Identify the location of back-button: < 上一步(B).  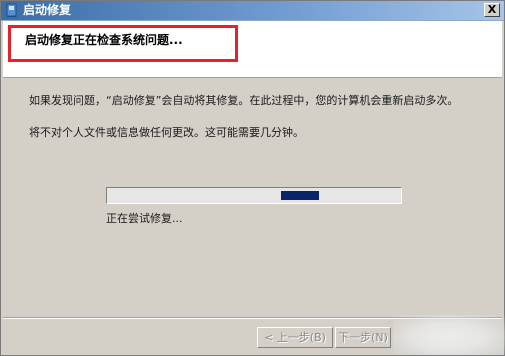
(295, 337).